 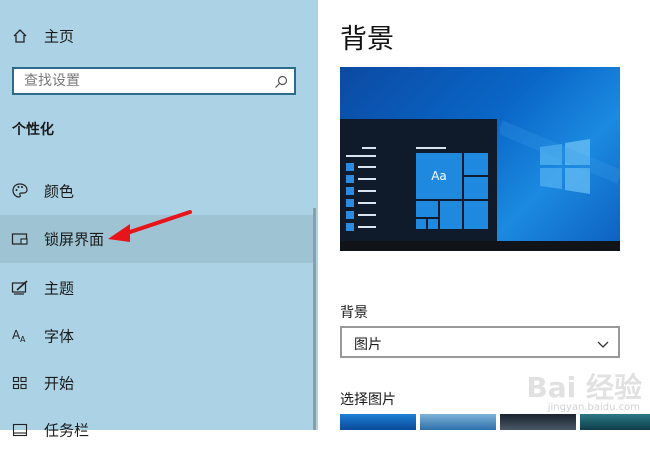 What do you see at coordinates (20, 430) in the screenshot?
I see `taskbar-icon` at bounding box center [20, 430].